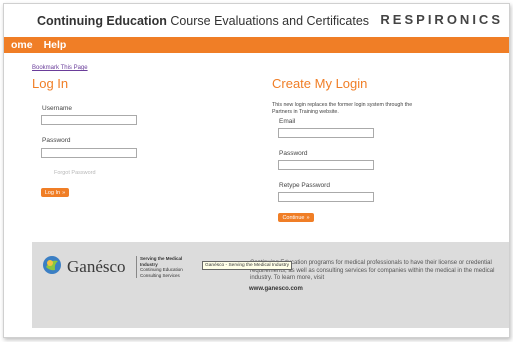  What do you see at coordinates (102, 21) in the screenshot?
I see `page-title-strong: Continuing Education` at bounding box center [102, 21].